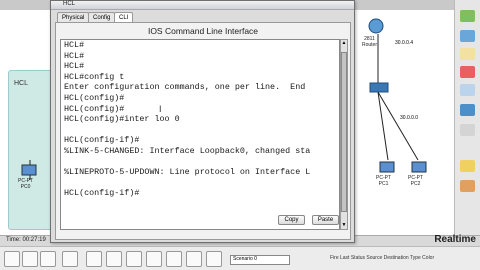 This screenshot has height=270, width=480. What do you see at coordinates (26, 240) in the screenshot?
I see `timer-readout: Time: 00:27:19` at bounding box center [26, 240].